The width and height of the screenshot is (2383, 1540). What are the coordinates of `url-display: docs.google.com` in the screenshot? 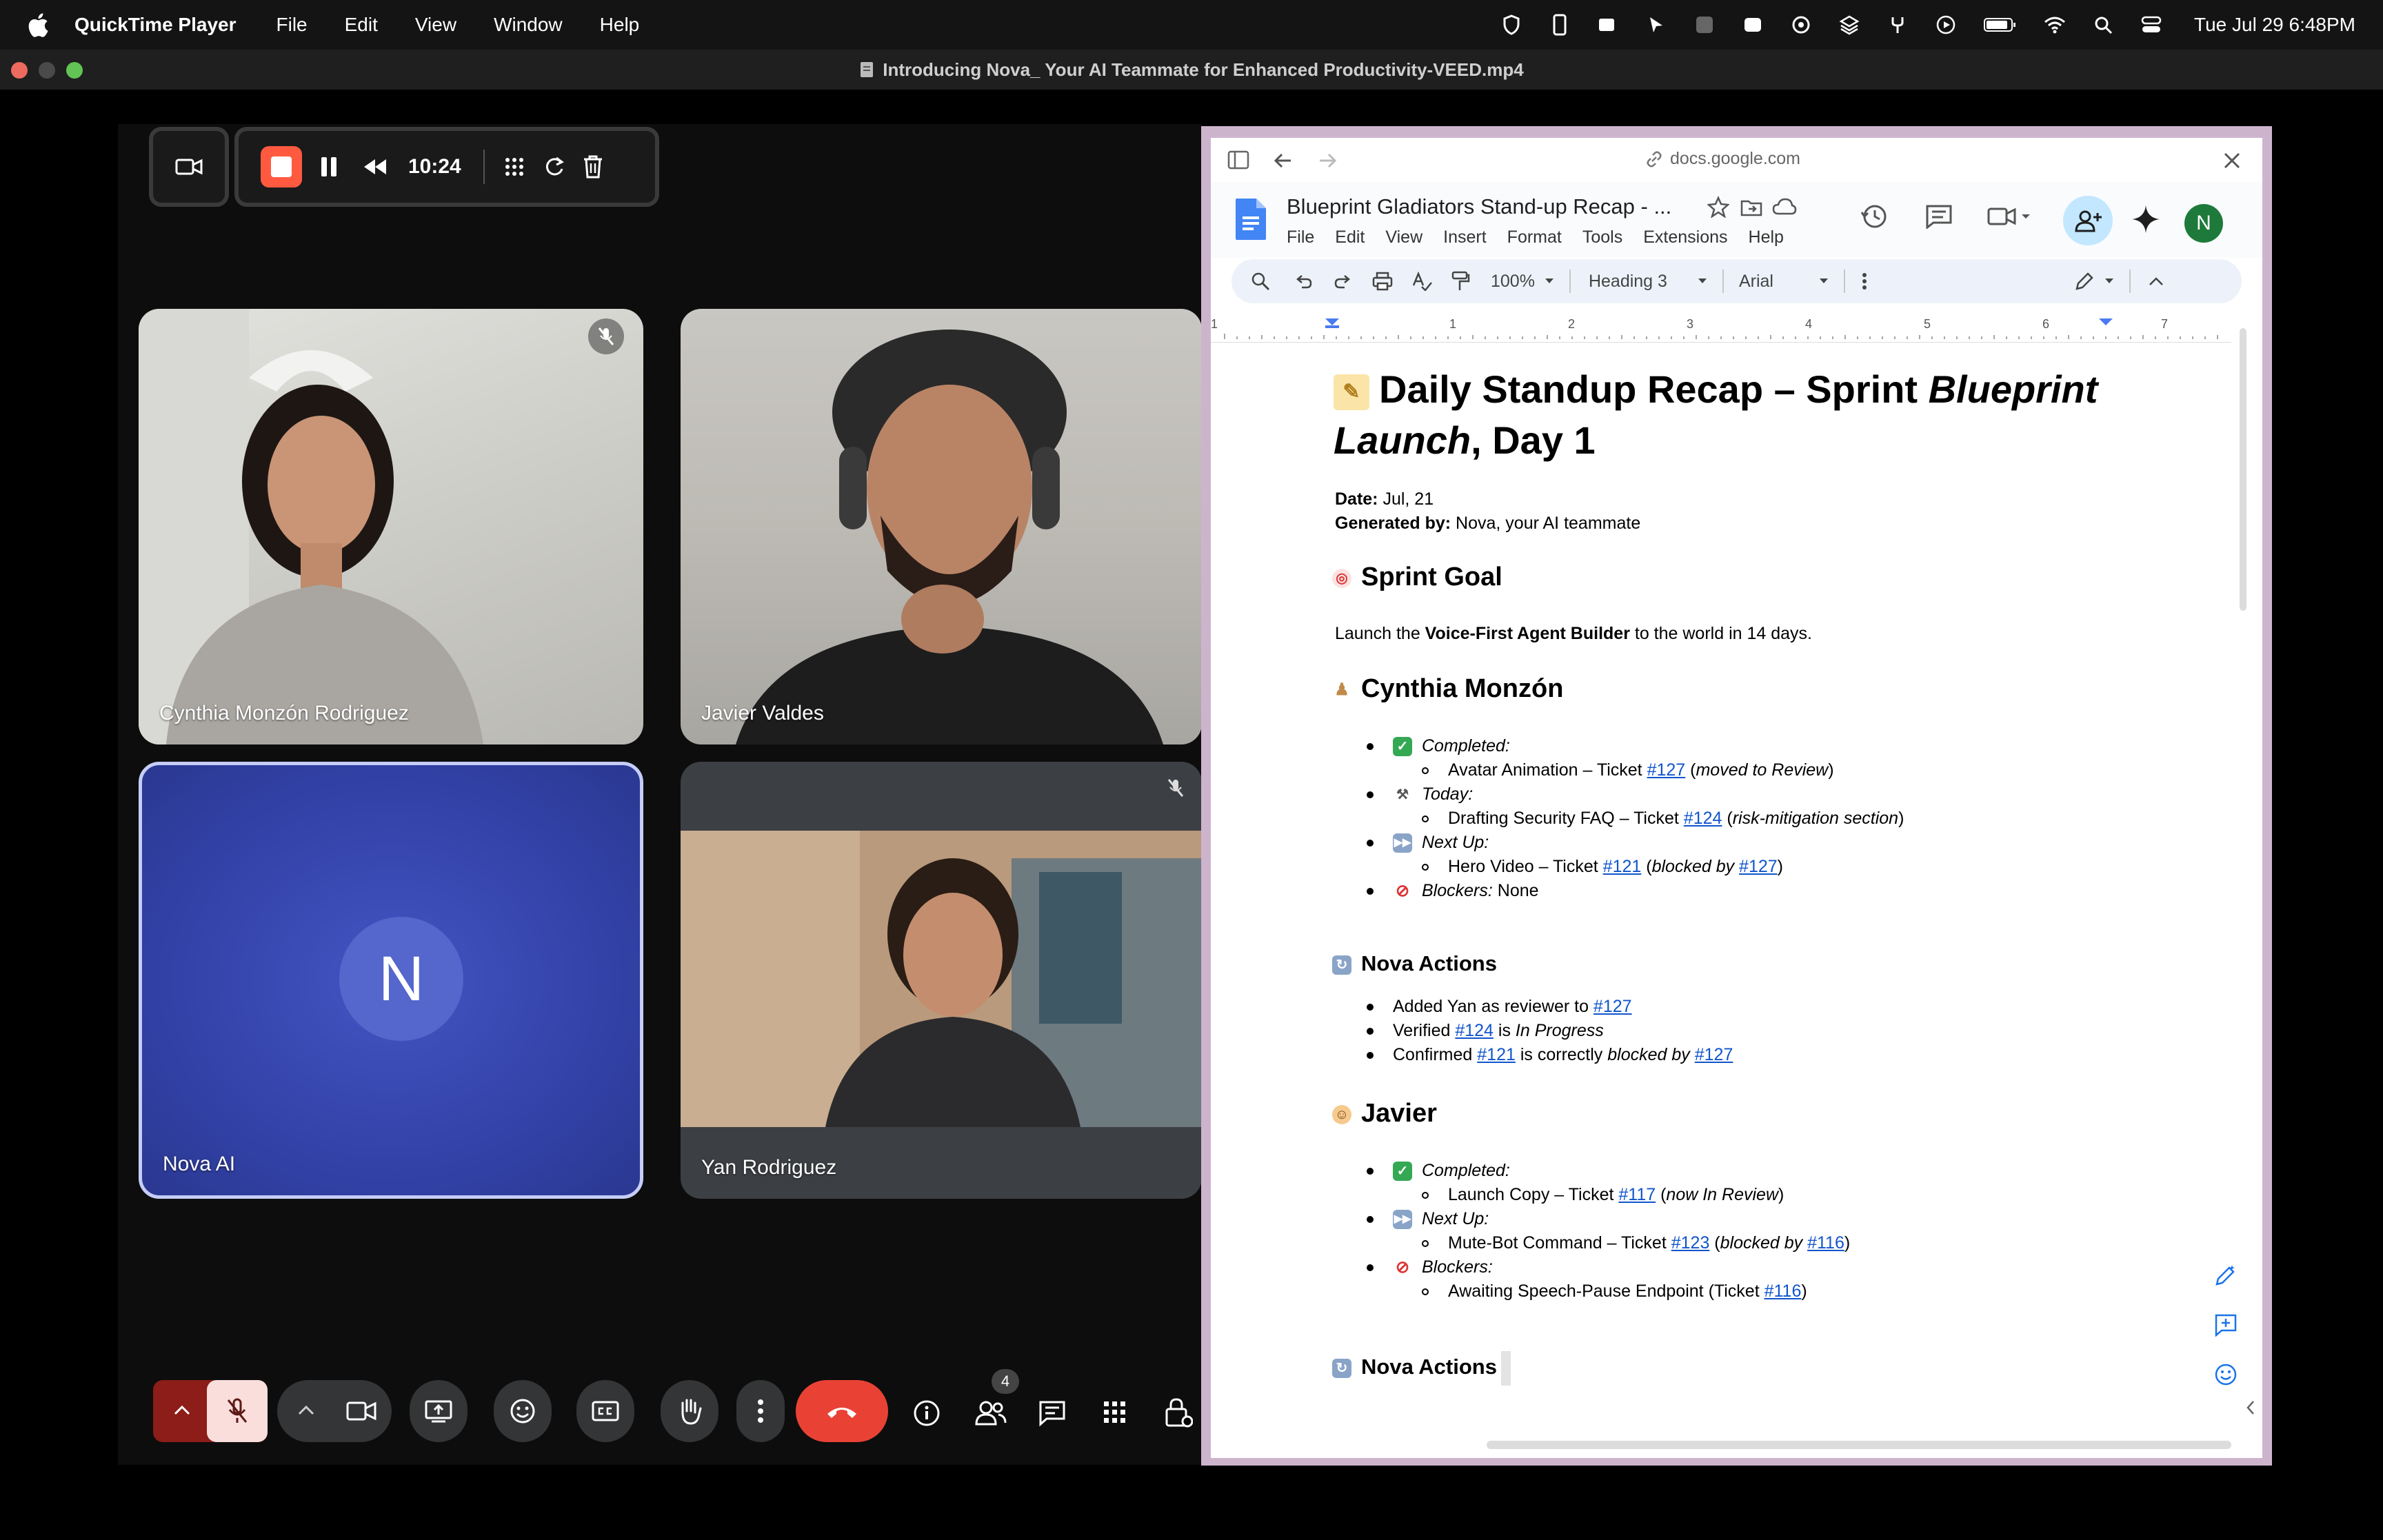 It's located at (1722, 159).